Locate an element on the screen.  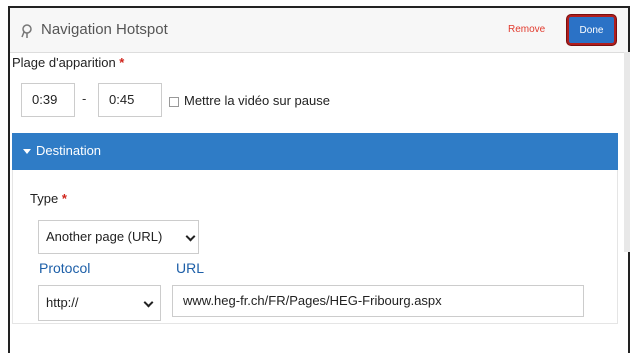
url-label: URL is located at coordinates (190, 268).